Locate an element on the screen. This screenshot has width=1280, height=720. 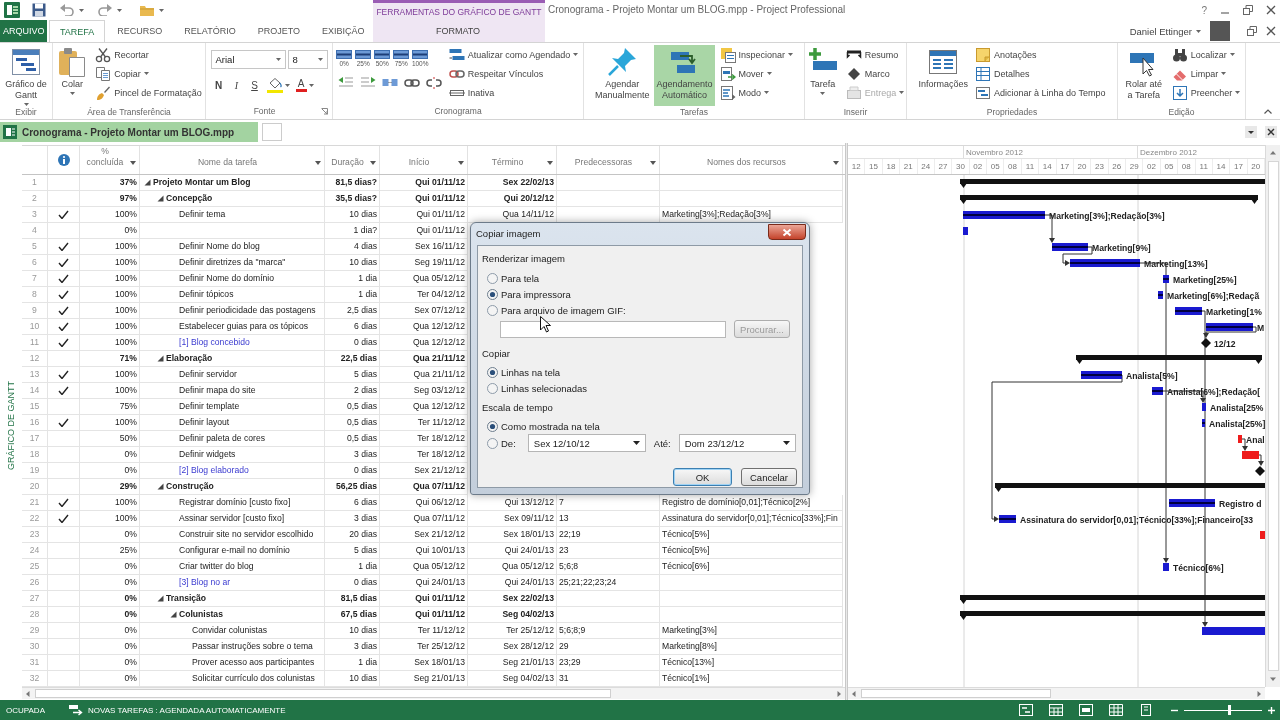
radio-option: Como mostrada na tela is located at coordinates (541, 426).